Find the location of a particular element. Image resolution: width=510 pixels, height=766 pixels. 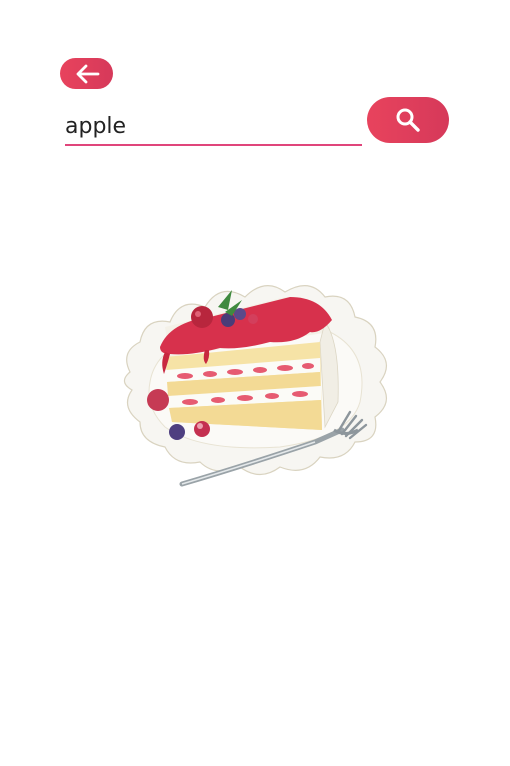

search-input is located at coordinates (213, 127).